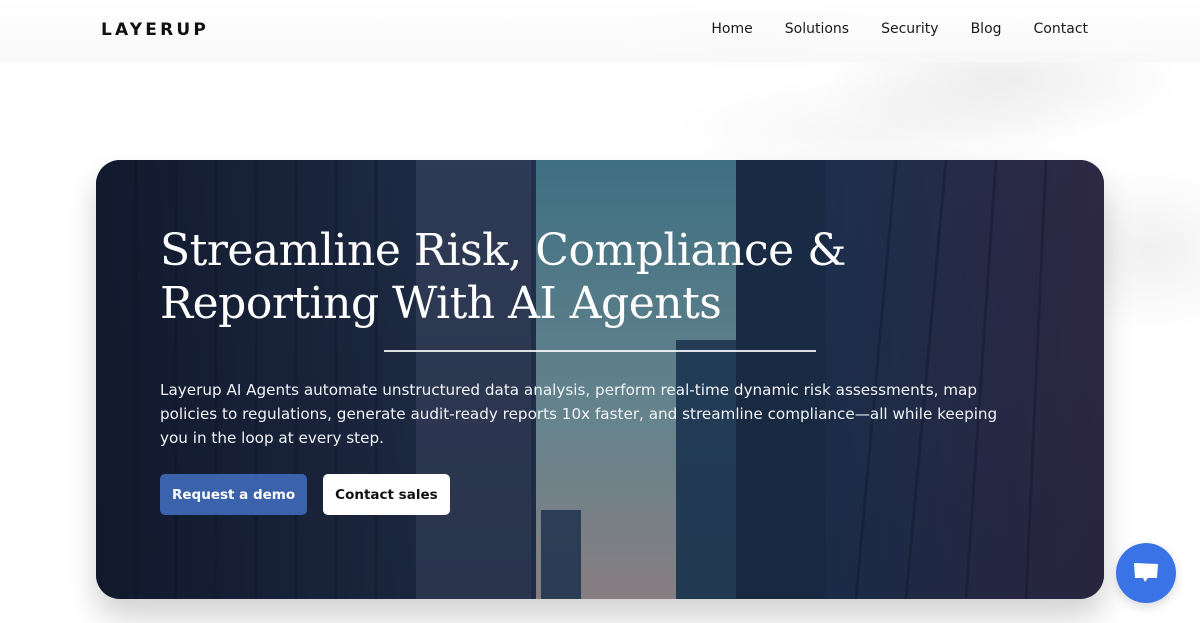 The width and height of the screenshot is (1200, 623). Describe the element at coordinates (155, 30) in the screenshot. I see `logo: LAYERUP` at that location.